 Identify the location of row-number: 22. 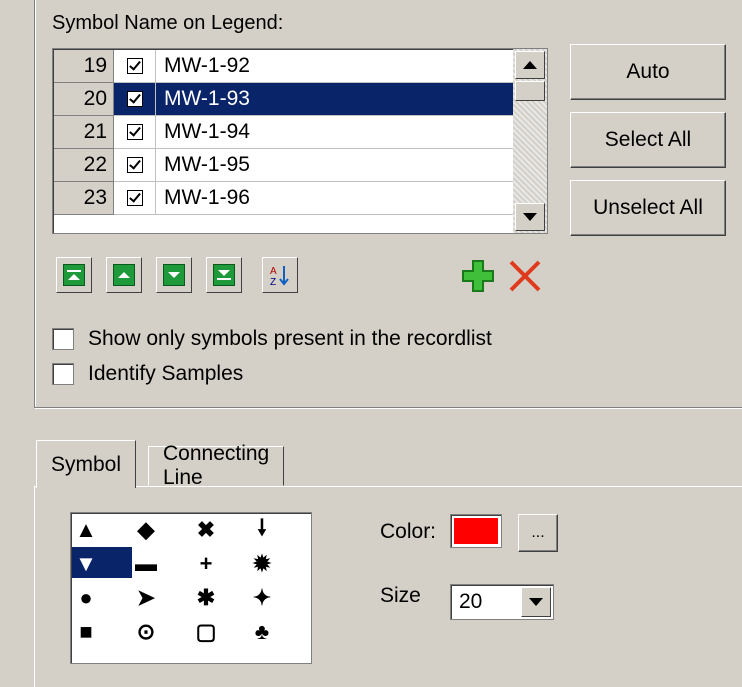
(84, 165).